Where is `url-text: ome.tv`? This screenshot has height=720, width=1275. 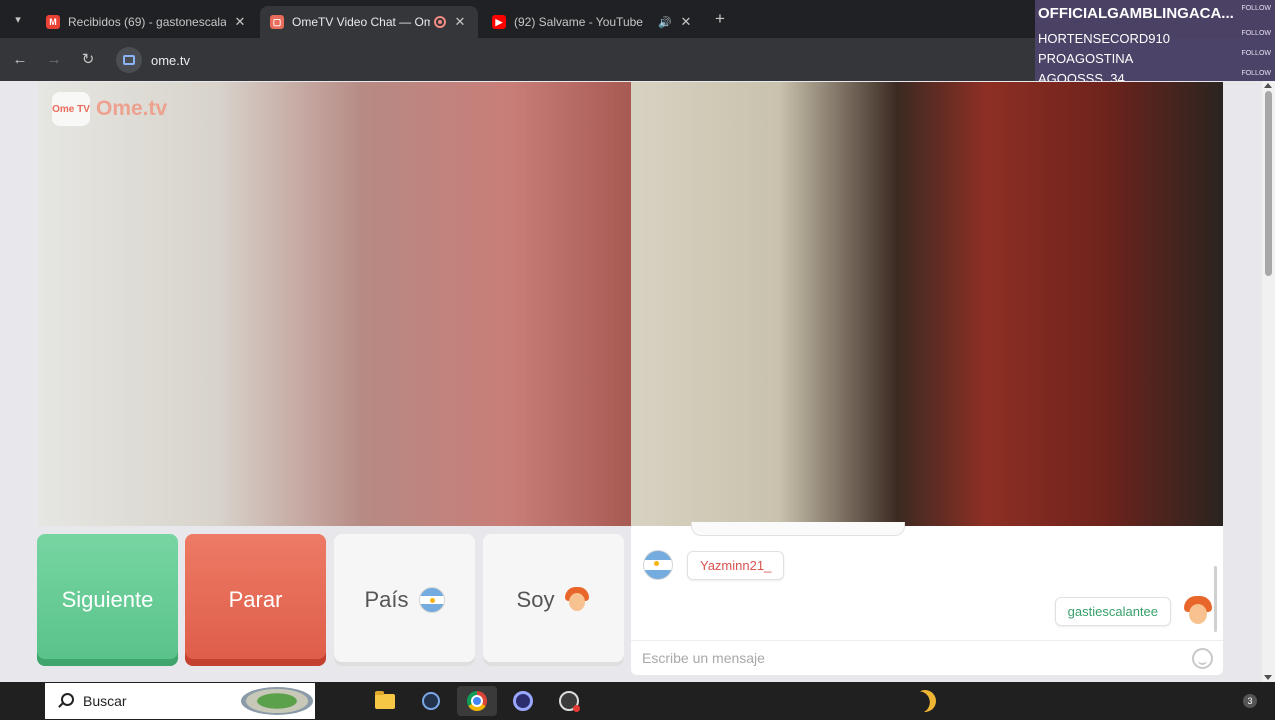
url-text: ome.tv is located at coordinates (171, 60).